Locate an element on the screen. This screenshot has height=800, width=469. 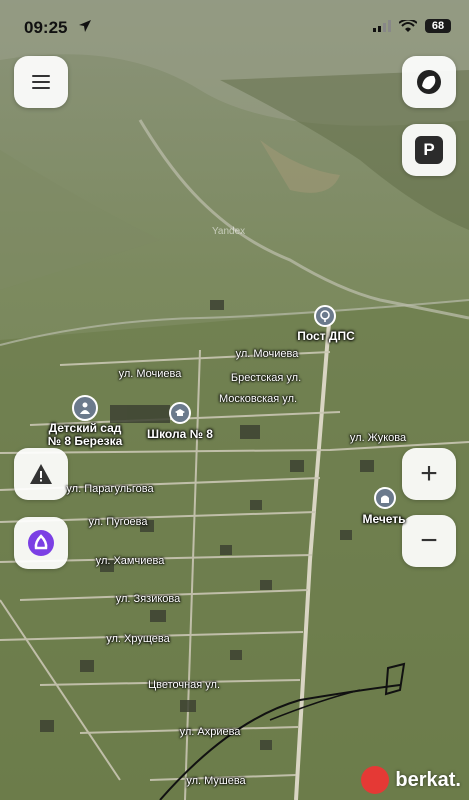
parking-icon: P is located at coordinates (429, 150).